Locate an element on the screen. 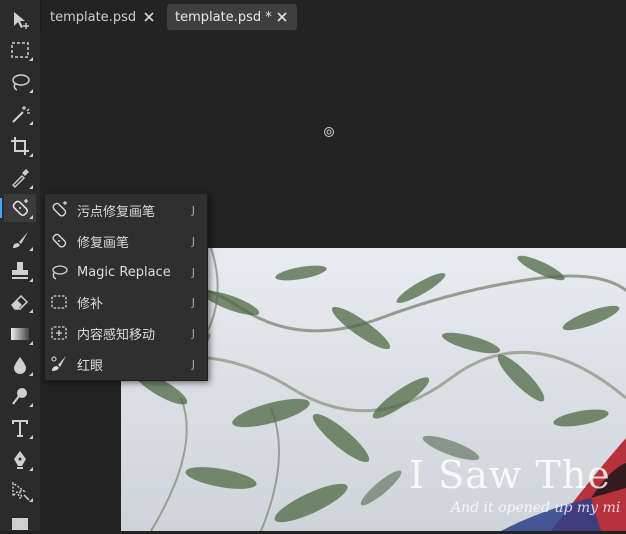 The width and height of the screenshot is (626, 534). tools-panel is located at coordinates (20, 265).